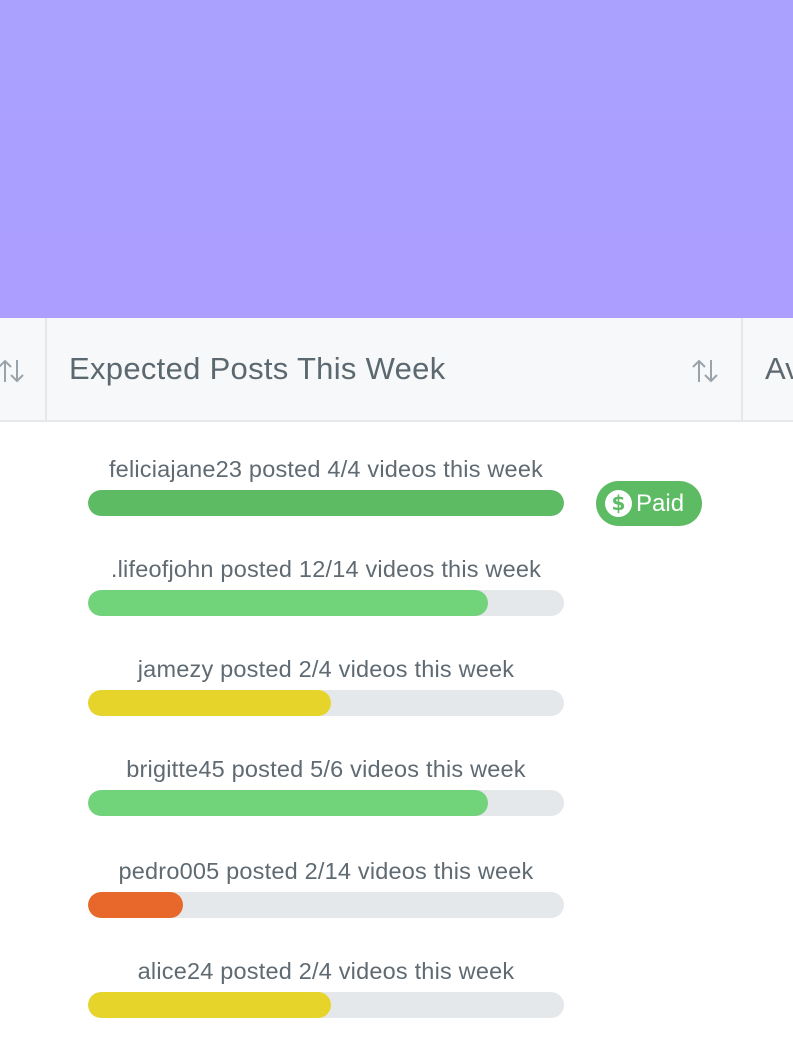  I want to click on paid-badge: $ Paid, so click(649, 503).